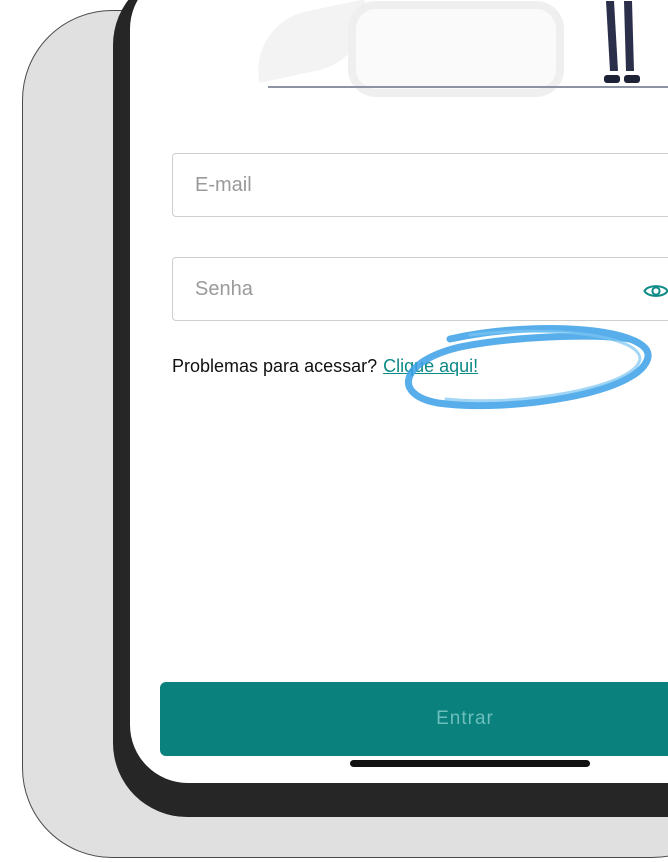 Image resolution: width=668 pixels, height=862 pixels. I want to click on enter-button: Entrar, so click(414, 719).